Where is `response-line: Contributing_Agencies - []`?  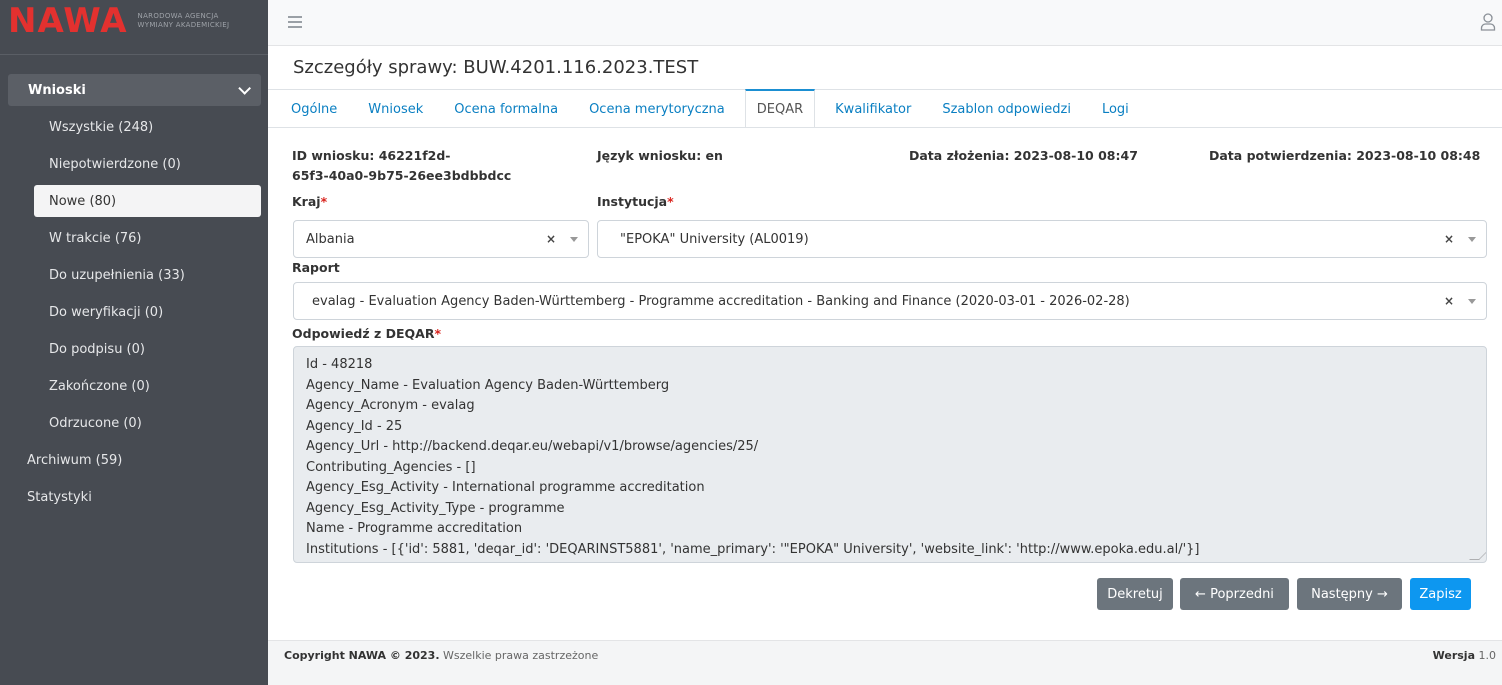 response-line: Contributing_Agencies - [] is located at coordinates (391, 467).